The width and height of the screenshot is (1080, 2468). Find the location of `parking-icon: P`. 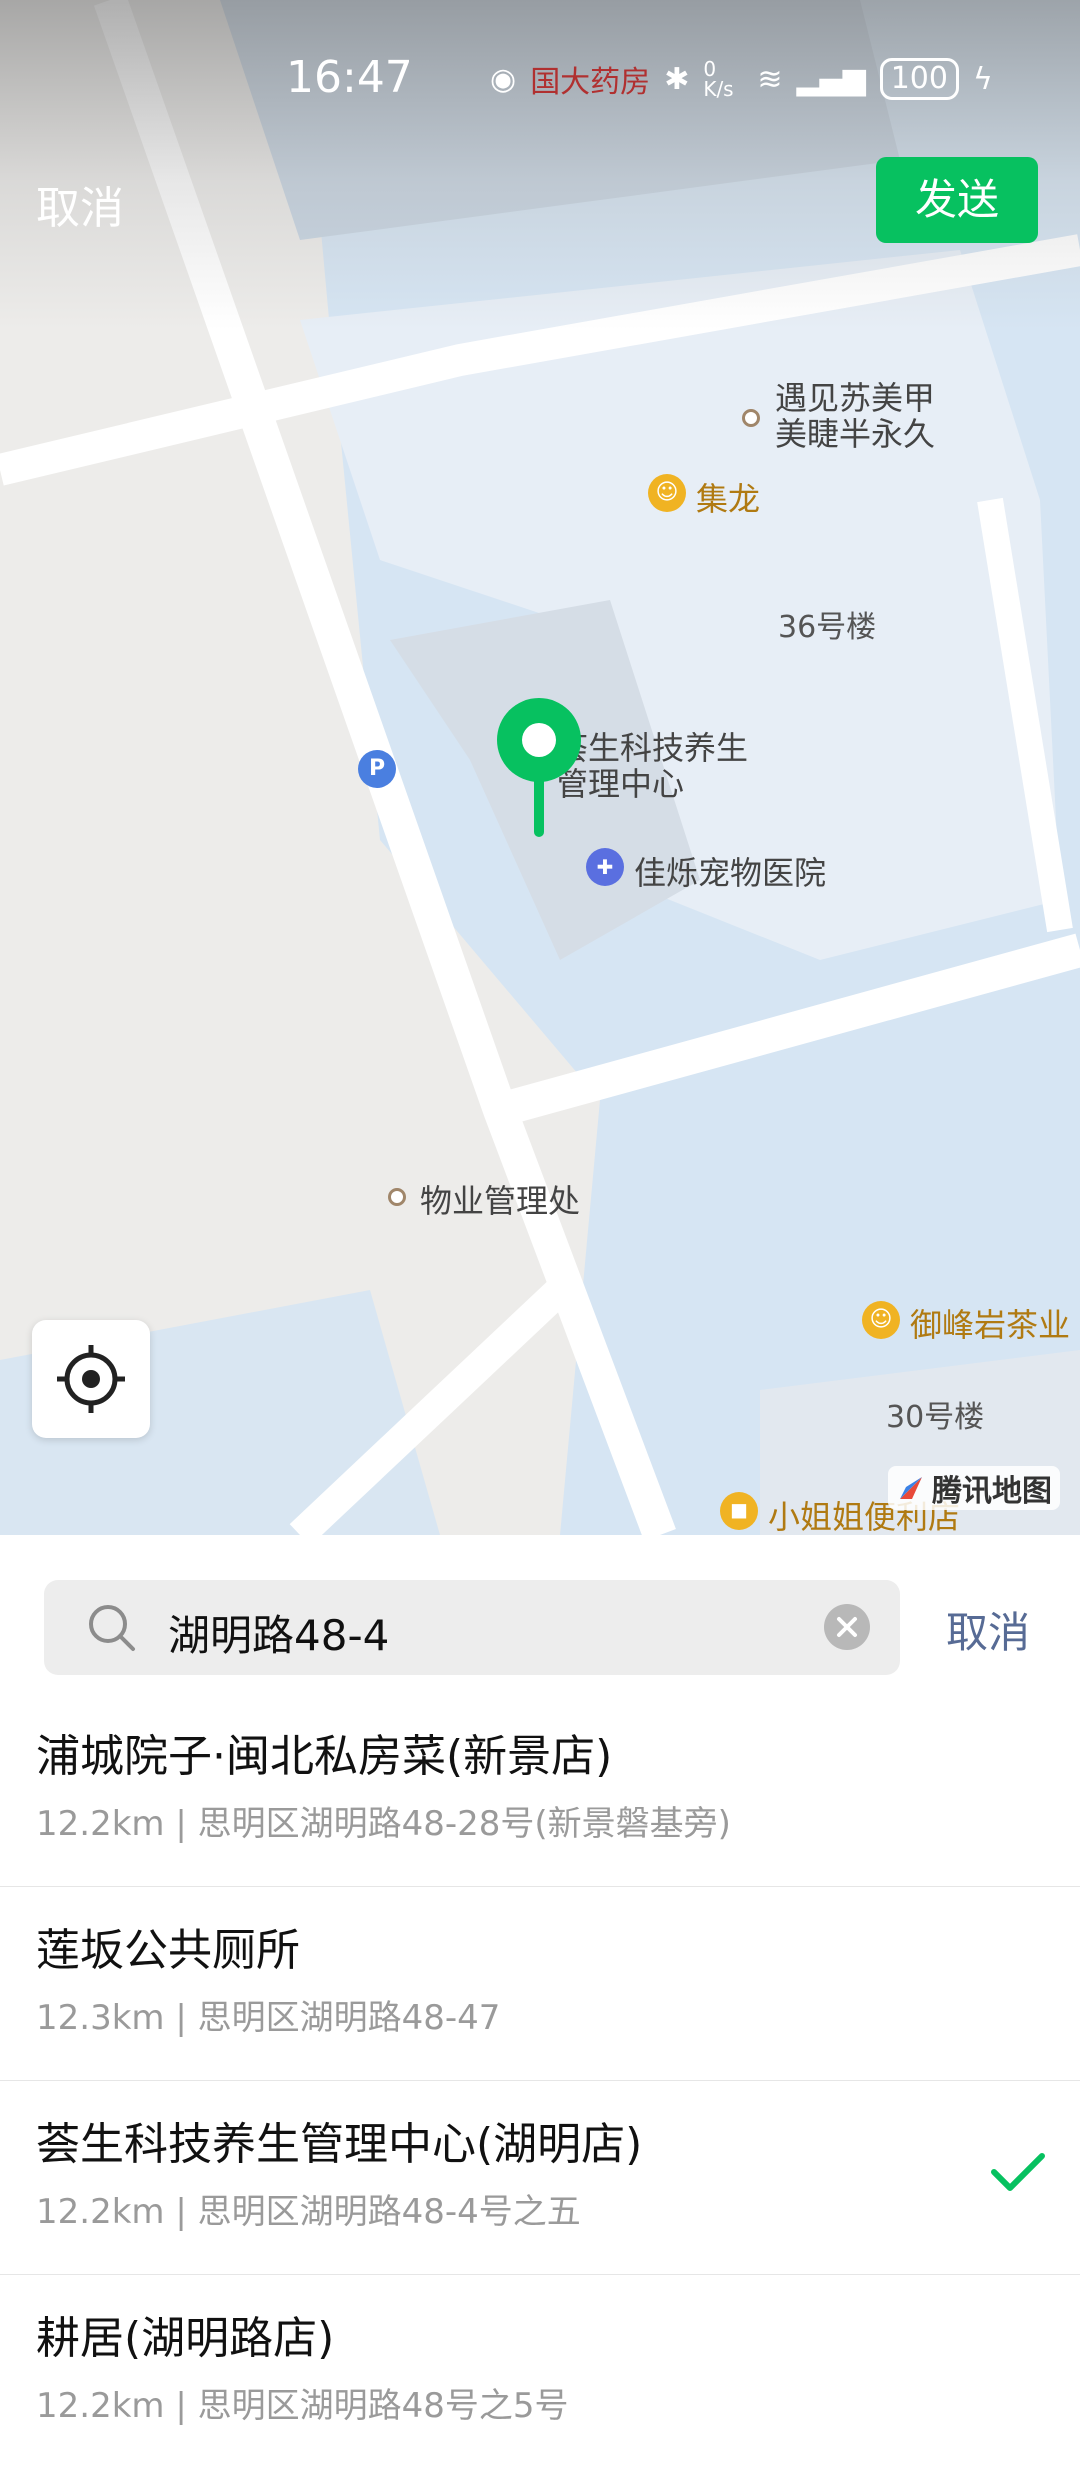

parking-icon: P is located at coordinates (377, 769).